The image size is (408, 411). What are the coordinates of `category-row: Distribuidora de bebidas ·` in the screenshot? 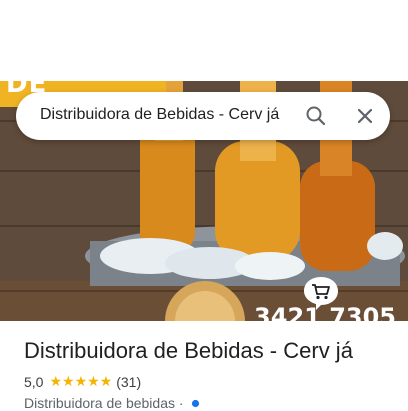 It's located at (112, 403).